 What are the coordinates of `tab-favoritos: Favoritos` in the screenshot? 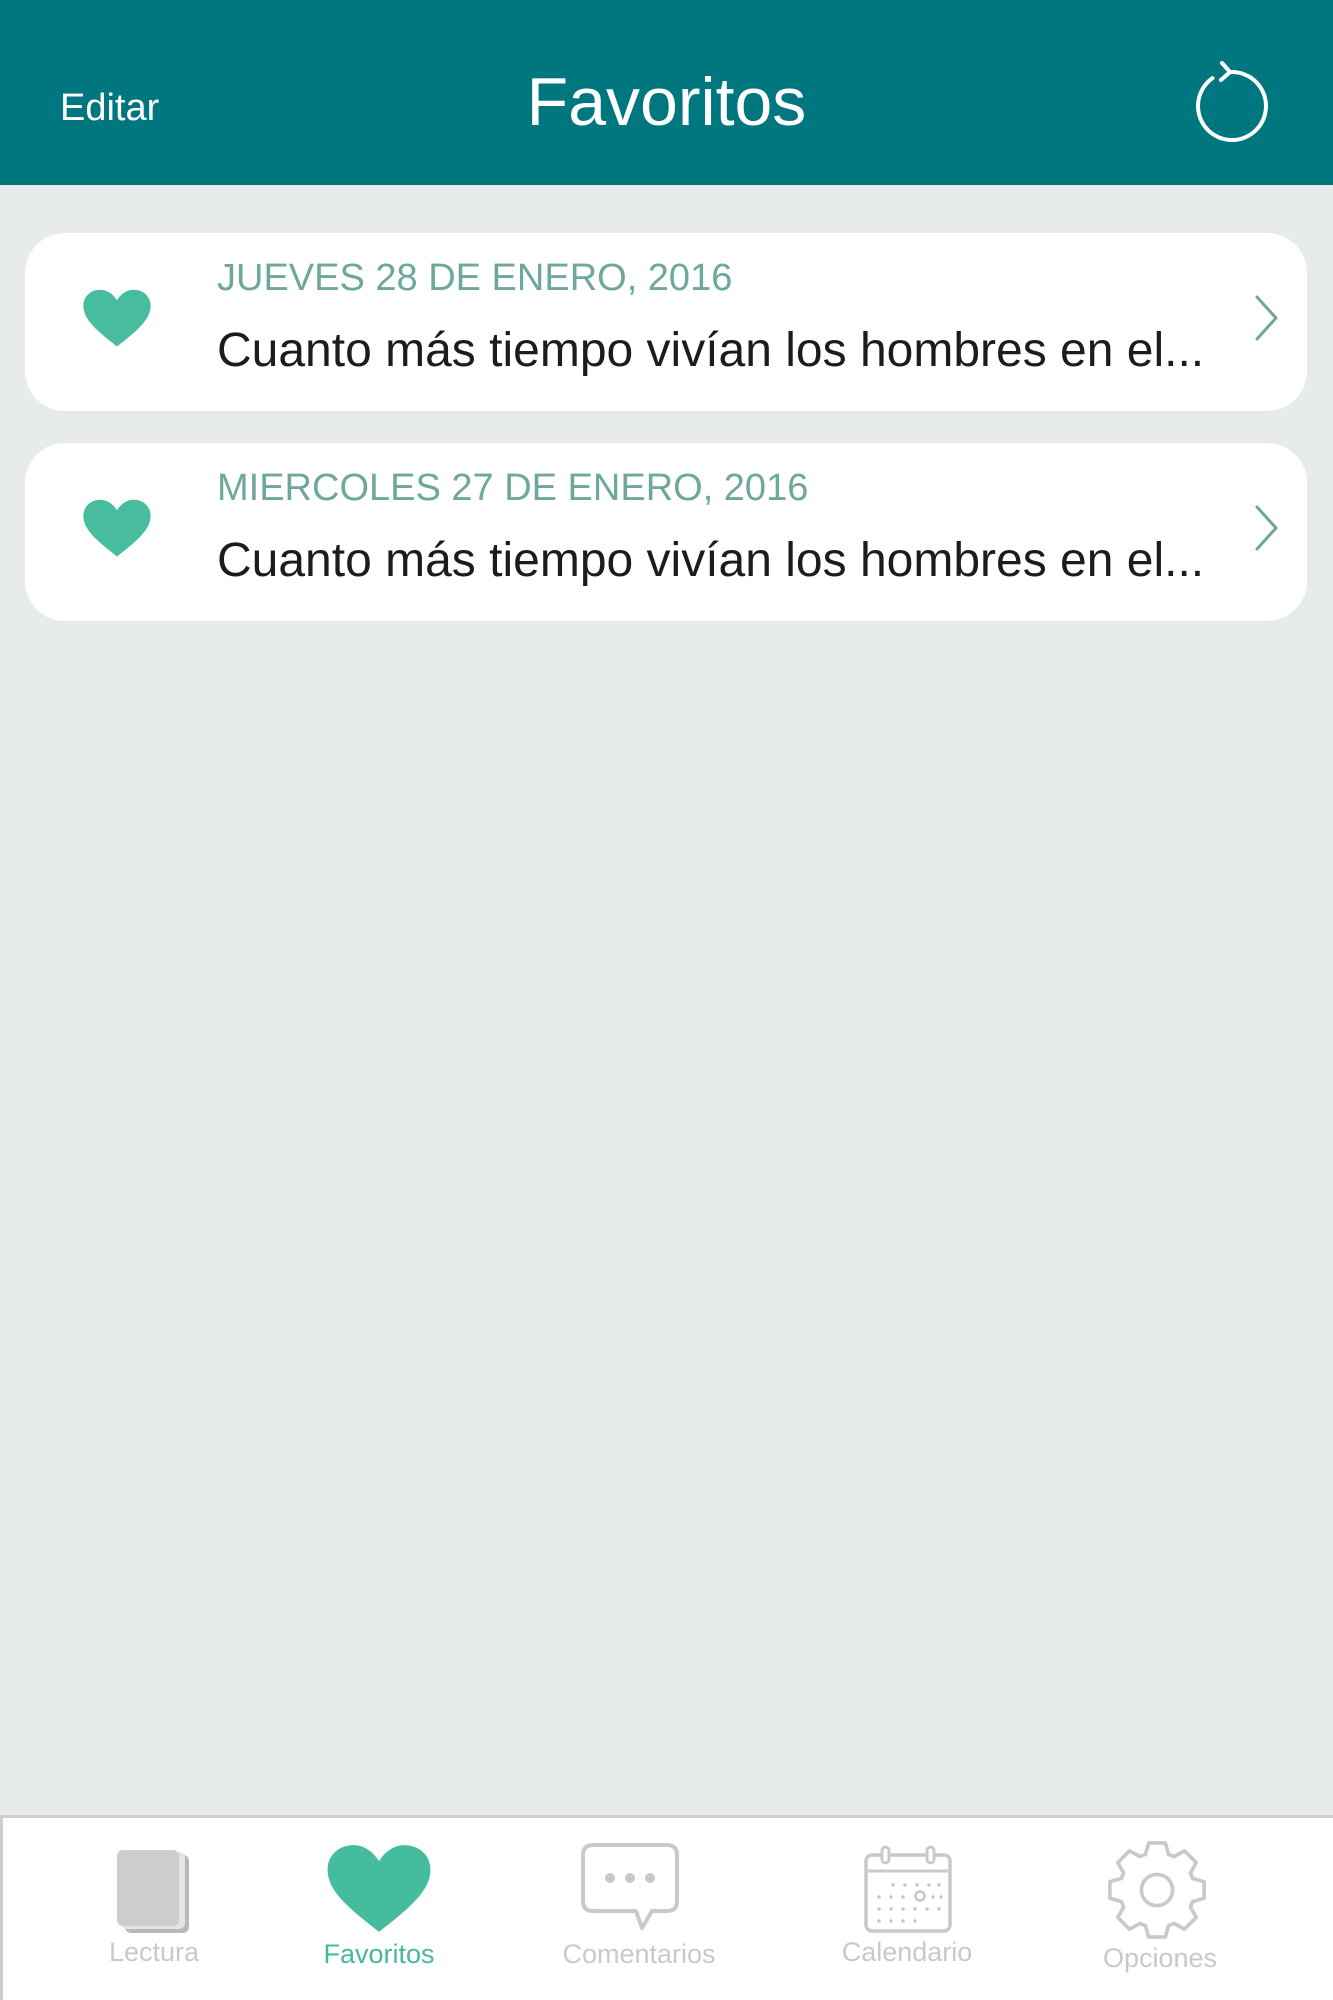 It's located at (379, 1909).